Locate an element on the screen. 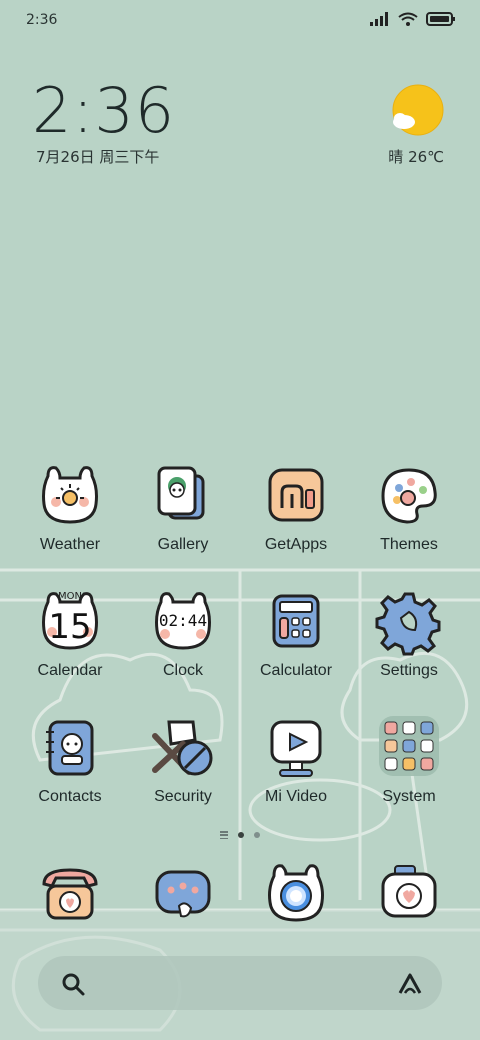 The width and height of the screenshot is (480, 1040). themes-icon is located at coordinates (409, 496).